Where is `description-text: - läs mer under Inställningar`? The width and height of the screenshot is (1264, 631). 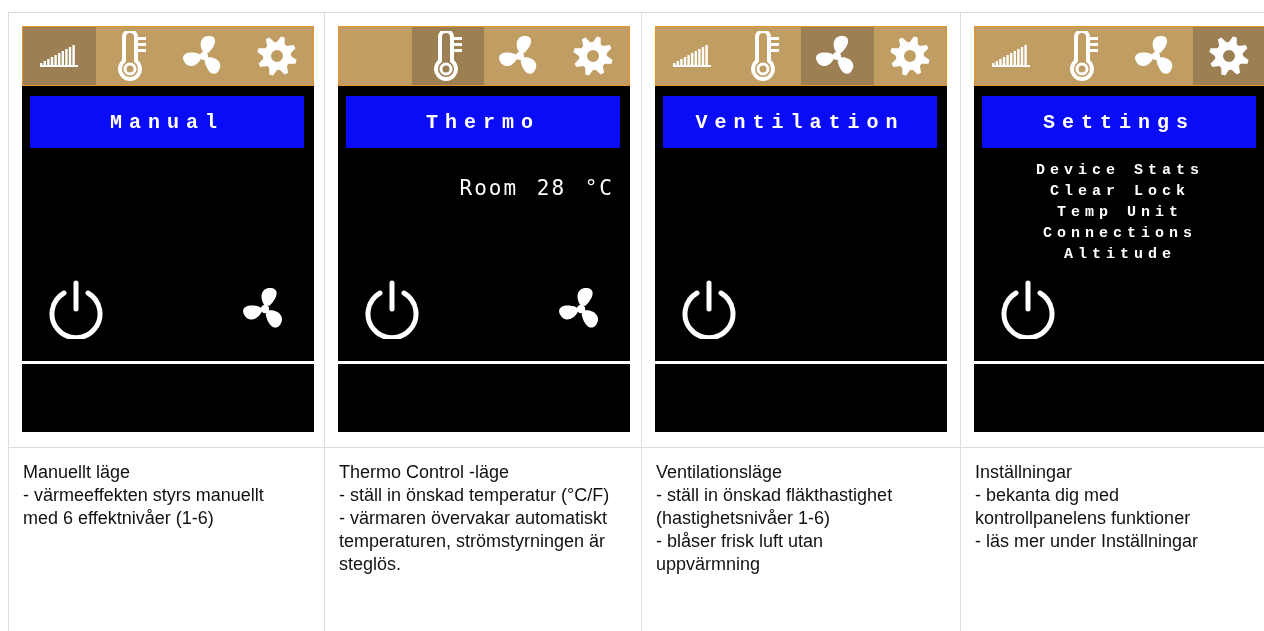 description-text: - läs mer under Inställningar is located at coordinates (1087, 541).